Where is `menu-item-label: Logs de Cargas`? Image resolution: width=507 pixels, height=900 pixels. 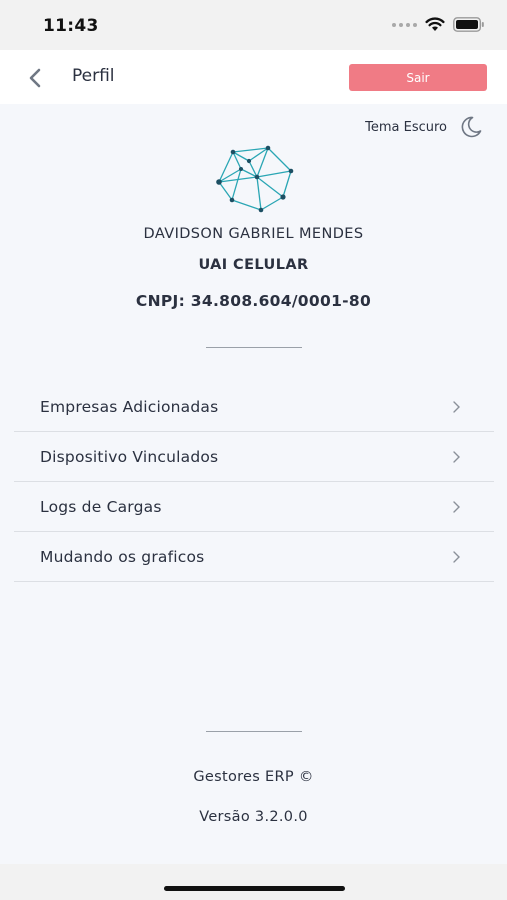
menu-item-label: Logs de Cargas is located at coordinates (101, 506).